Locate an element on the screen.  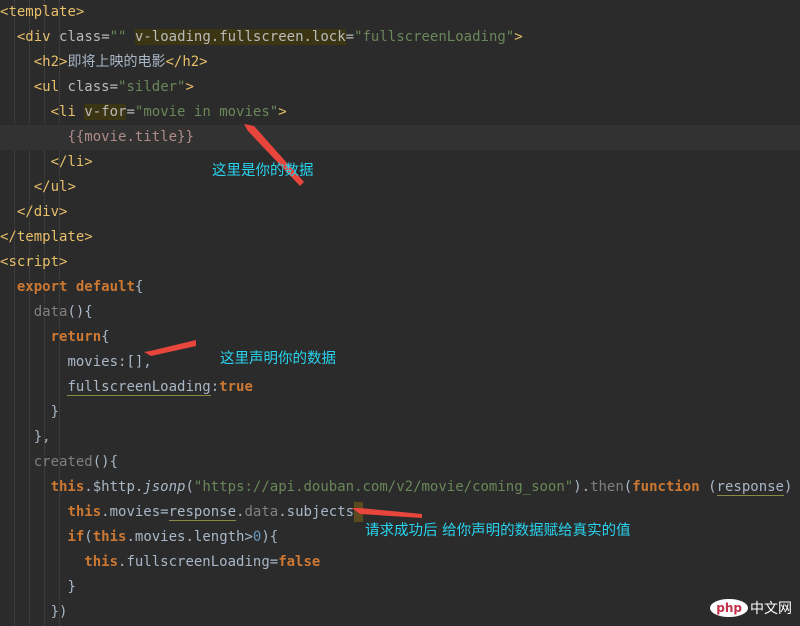
watermark-logo: php 中文网 is located at coordinates (751, 608).